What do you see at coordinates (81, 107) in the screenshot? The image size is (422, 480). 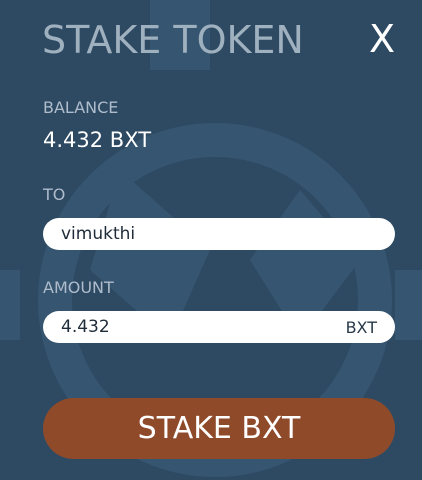 I see `balance-label: BALANCE` at bounding box center [81, 107].